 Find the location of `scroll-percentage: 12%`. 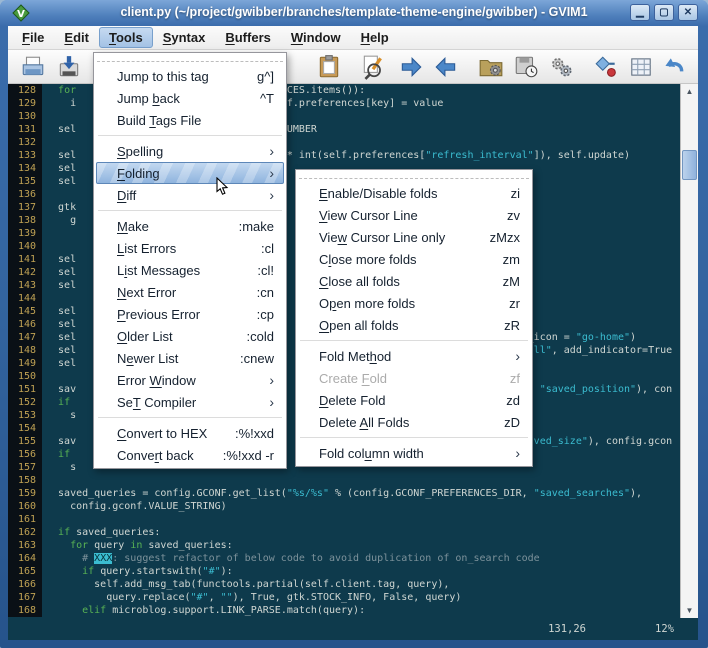

scroll-percentage: 12% is located at coordinates (664, 629).